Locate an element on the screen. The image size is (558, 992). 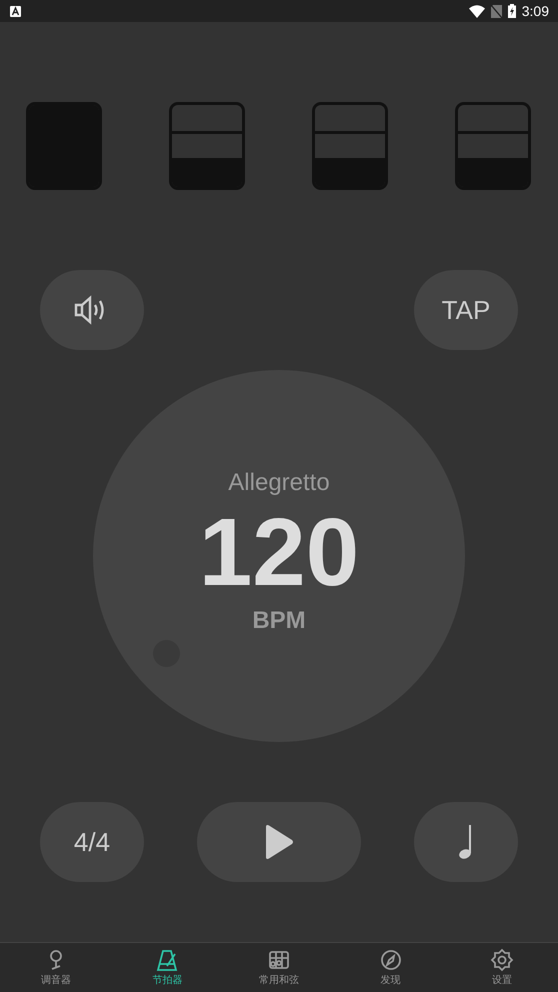
battery-charging-icon is located at coordinates (512, 11).